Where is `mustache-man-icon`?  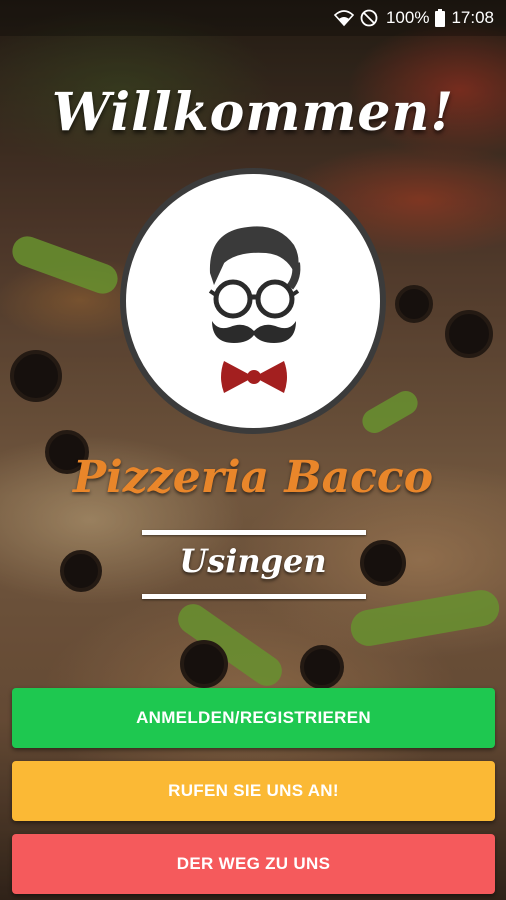
mustache-man-icon is located at coordinates (254, 309).